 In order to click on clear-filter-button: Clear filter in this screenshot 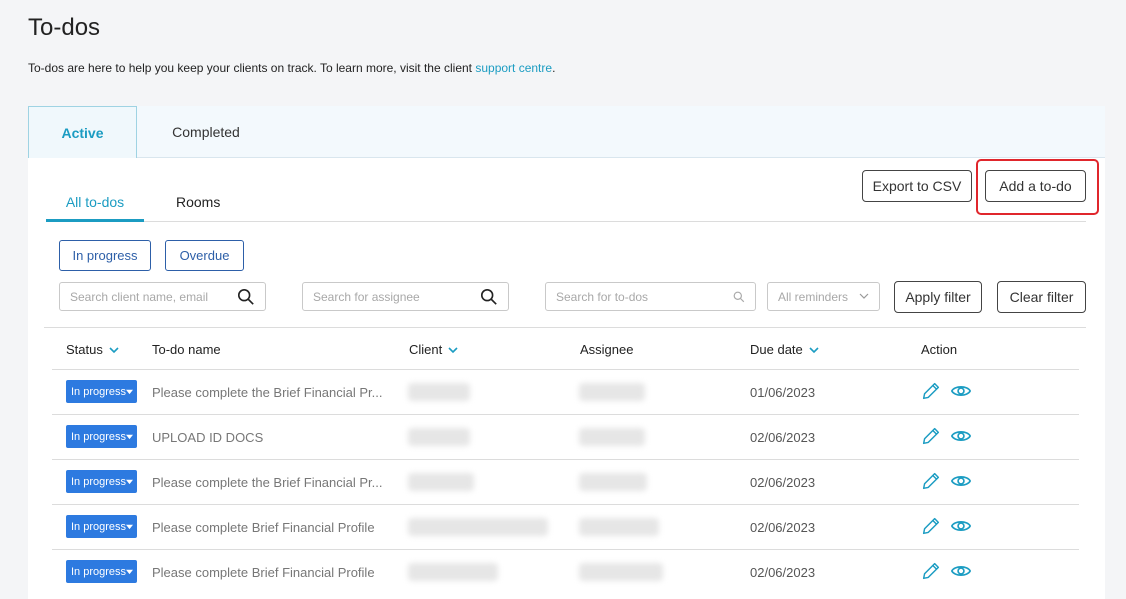, I will do `click(1041, 297)`.